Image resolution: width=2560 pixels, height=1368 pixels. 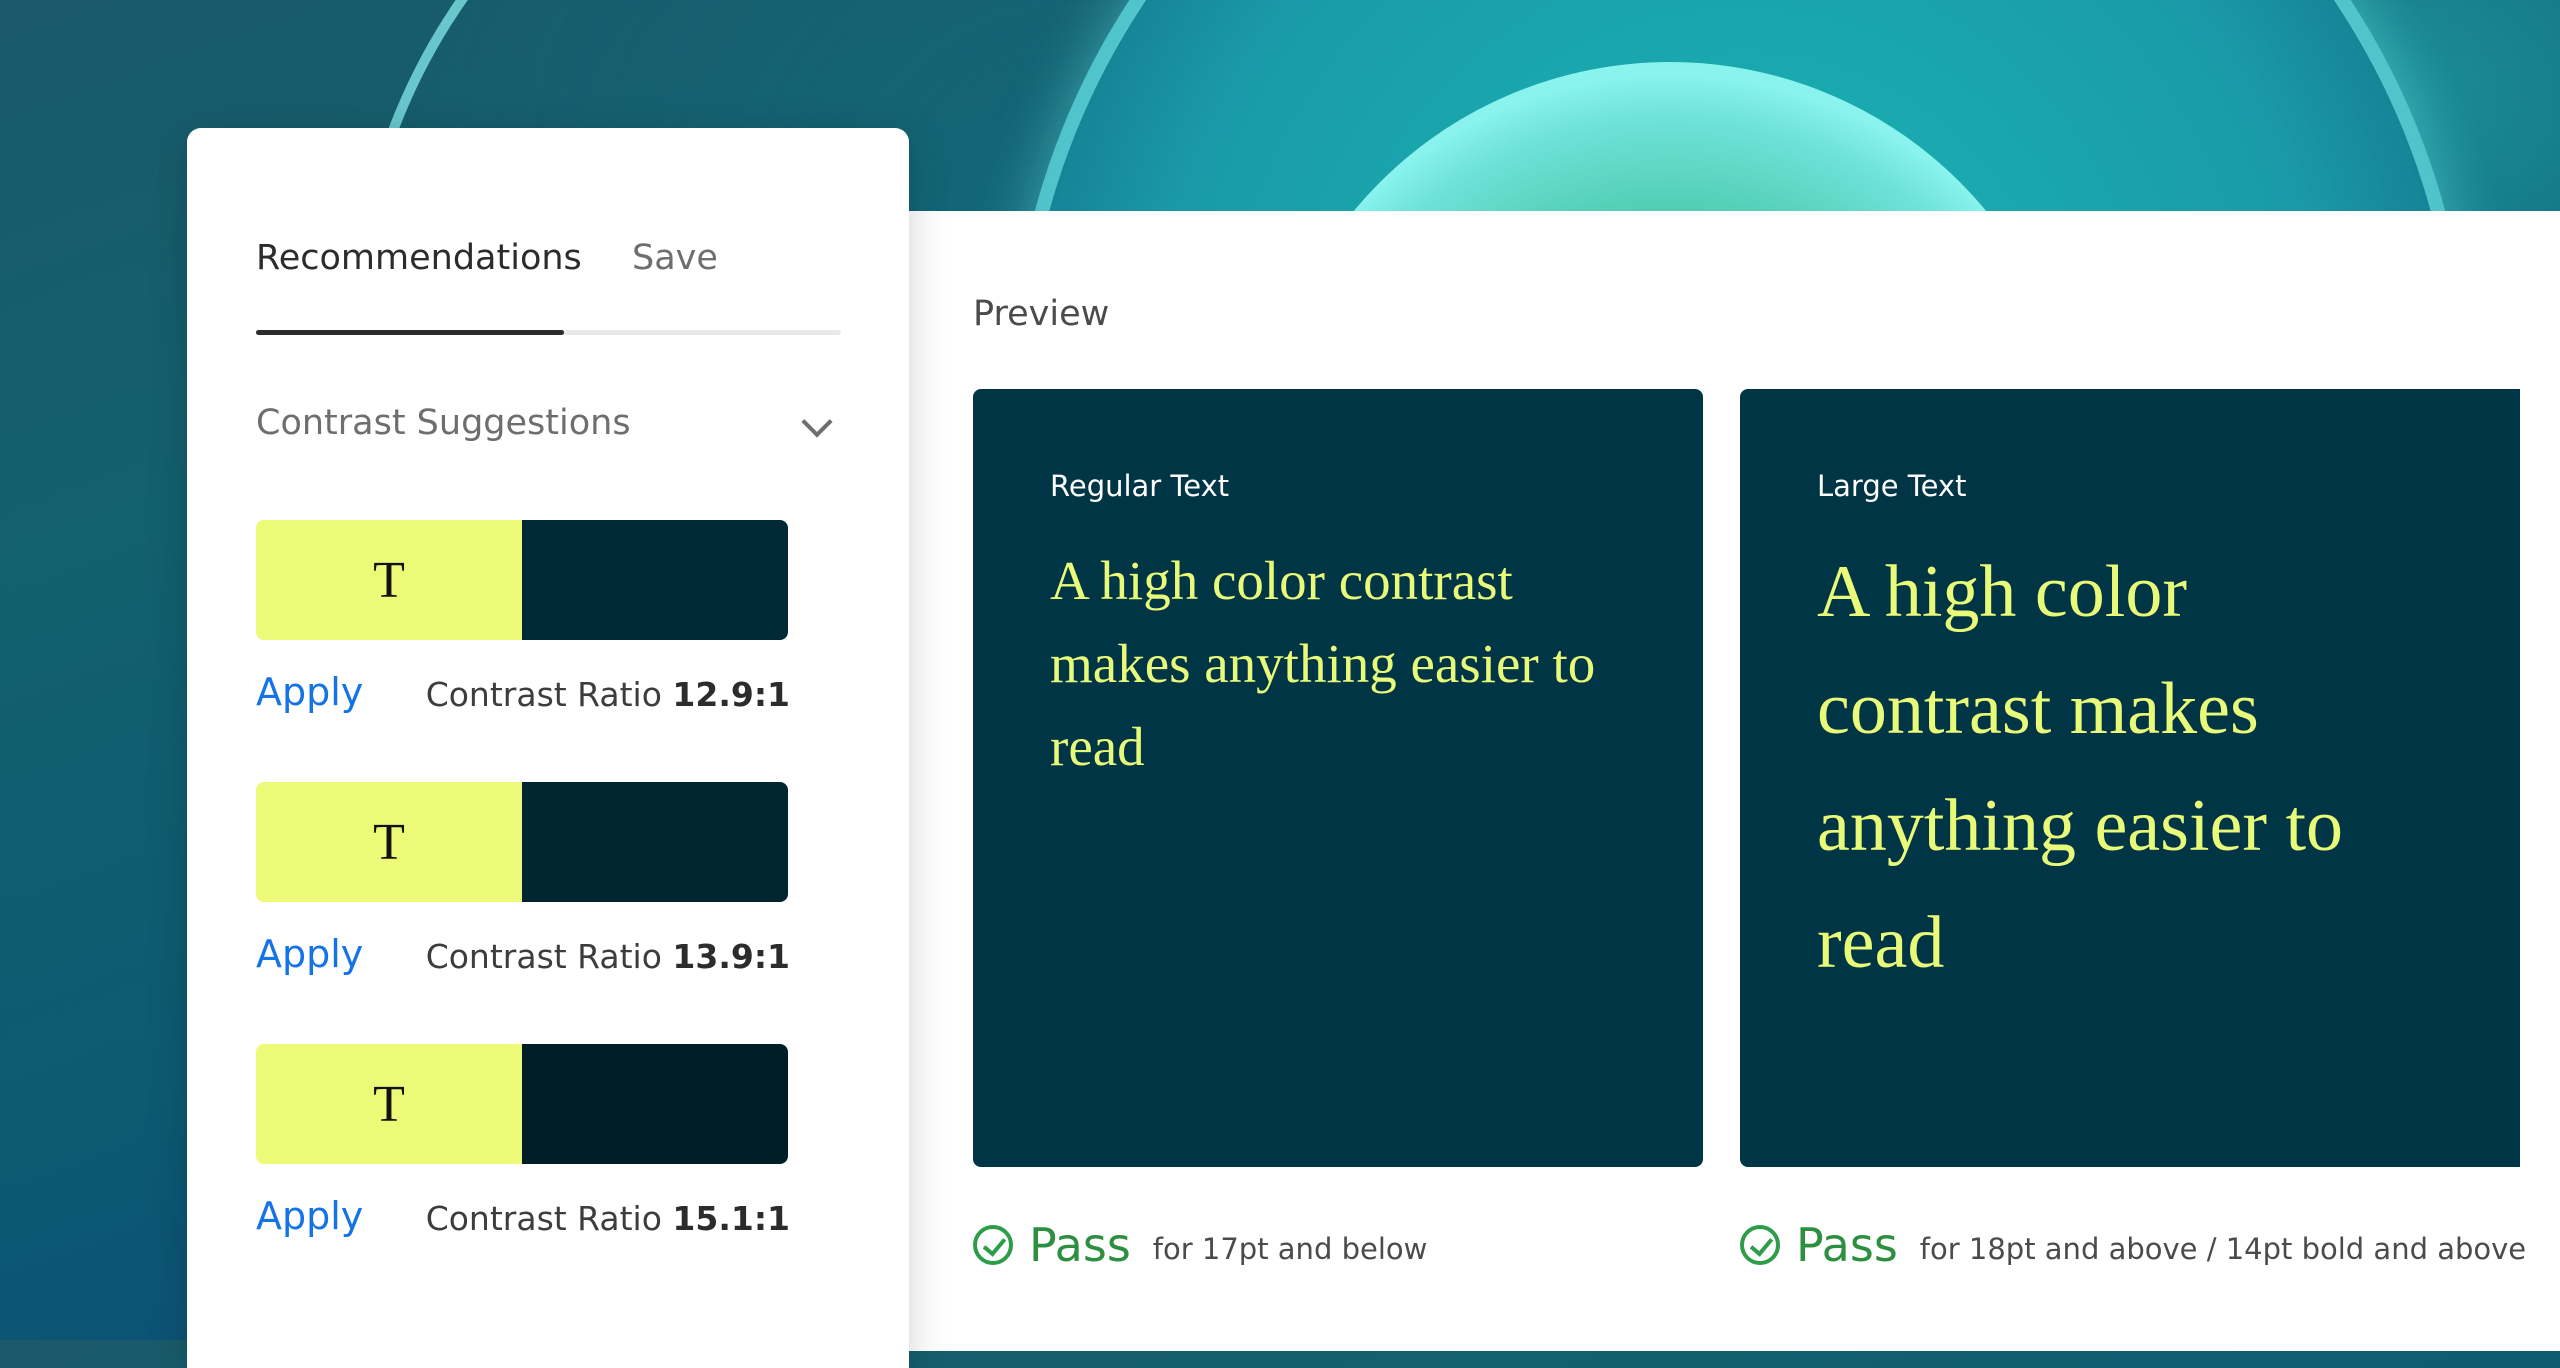 I want to click on pass-description: for 18pt and above / 14pt bold and above, so click(x=2223, y=1249).